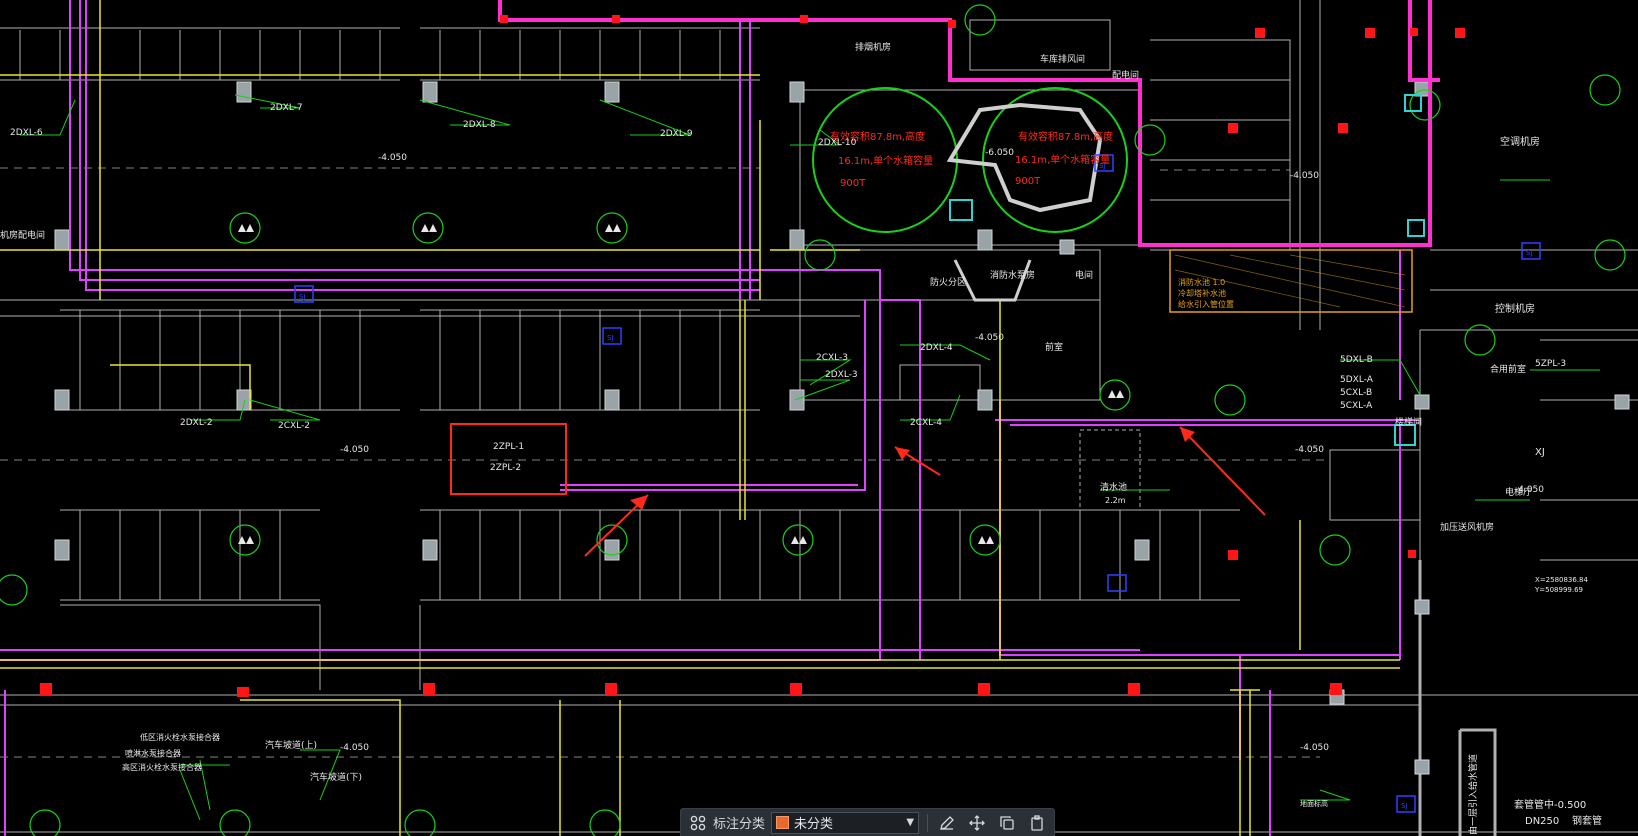 This screenshot has height=836, width=1638. What do you see at coordinates (1206, 304) in the screenshot?
I see `hatch-note-3: 给水引入管位置` at bounding box center [1206, 304].